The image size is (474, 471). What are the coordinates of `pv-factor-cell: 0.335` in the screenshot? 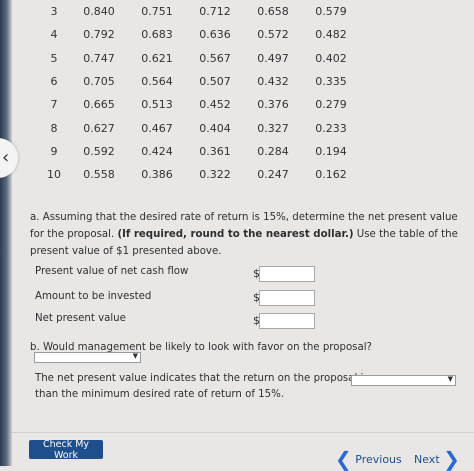 It's located at (331, 82).